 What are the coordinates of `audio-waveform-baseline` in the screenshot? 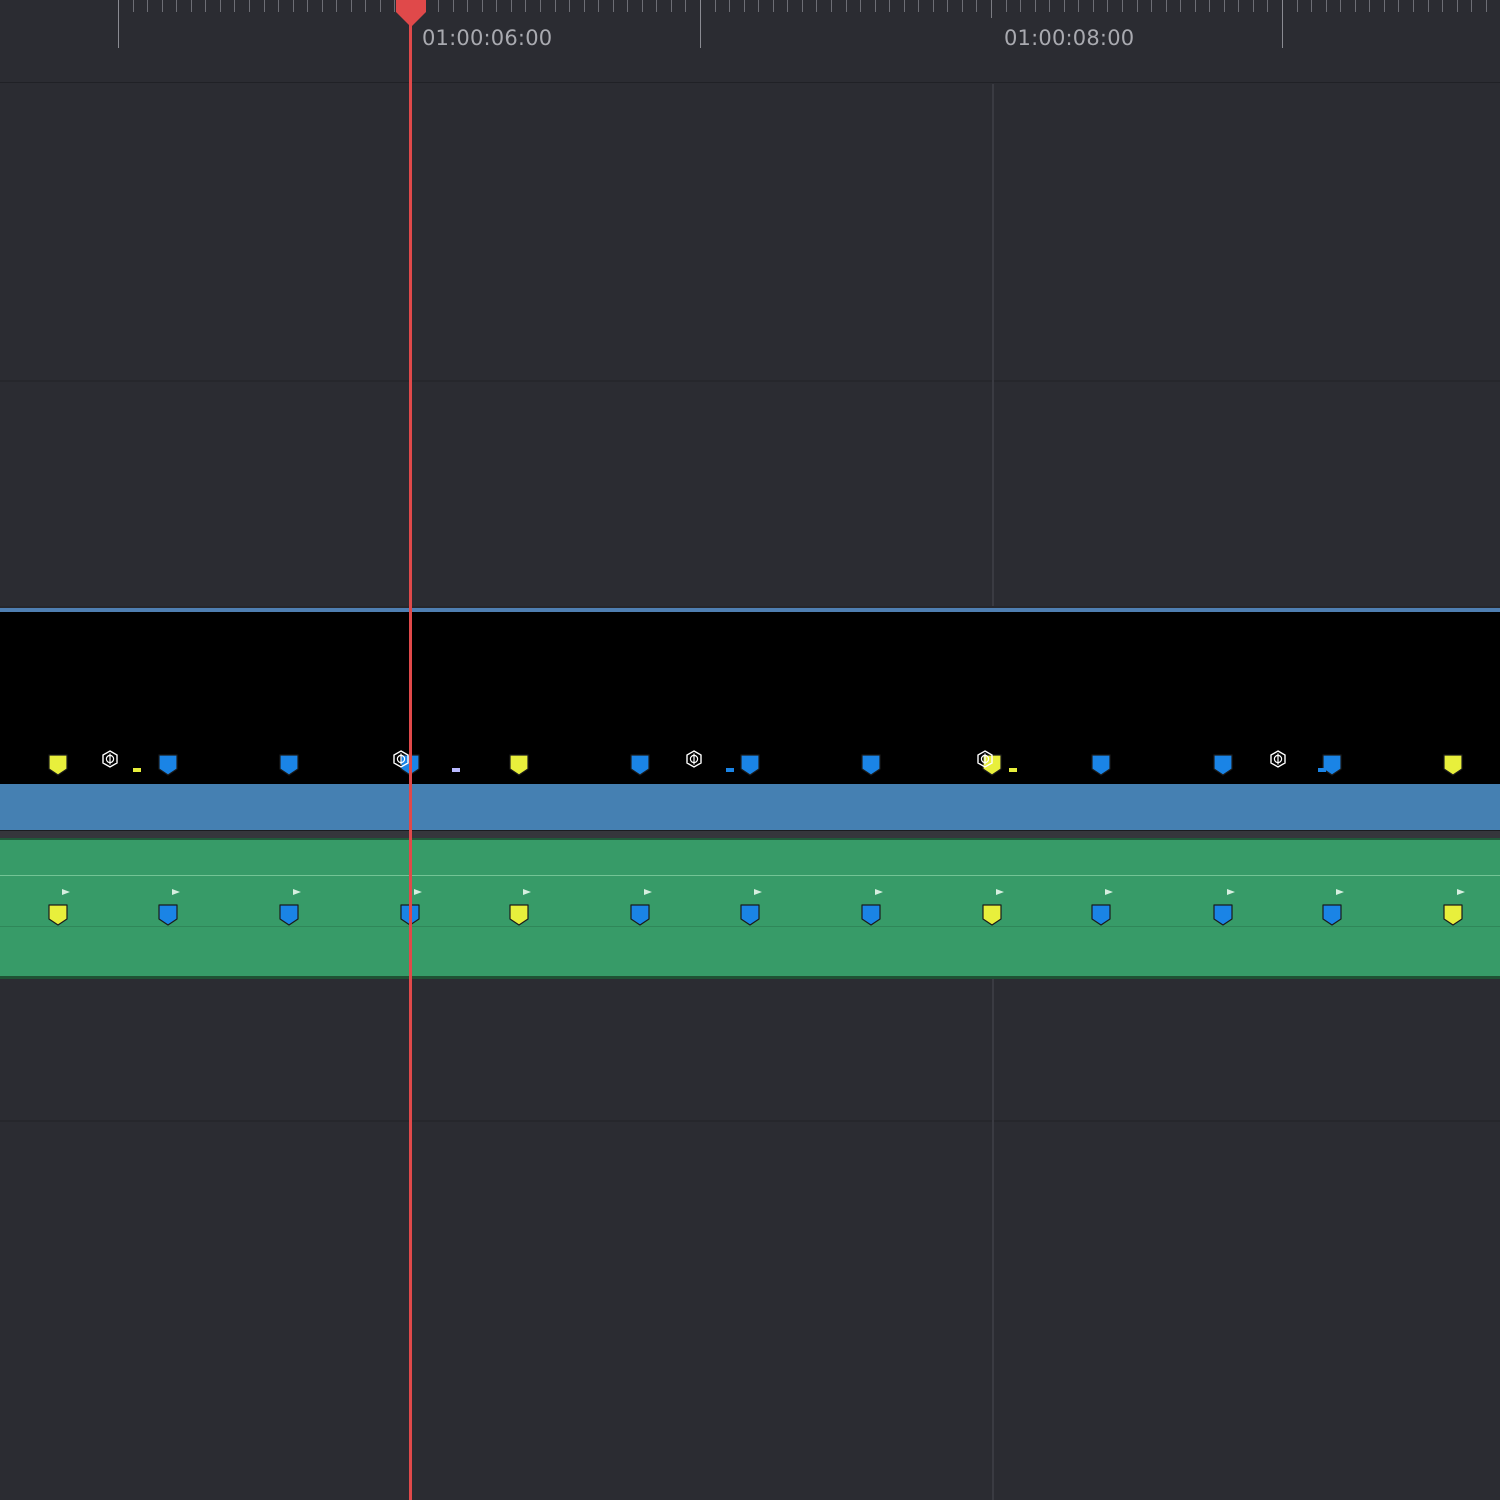 It's located at (750, 926).